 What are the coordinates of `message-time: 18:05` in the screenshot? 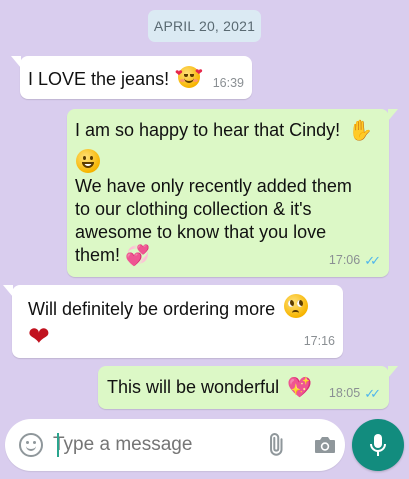 It's located at (344, 393).